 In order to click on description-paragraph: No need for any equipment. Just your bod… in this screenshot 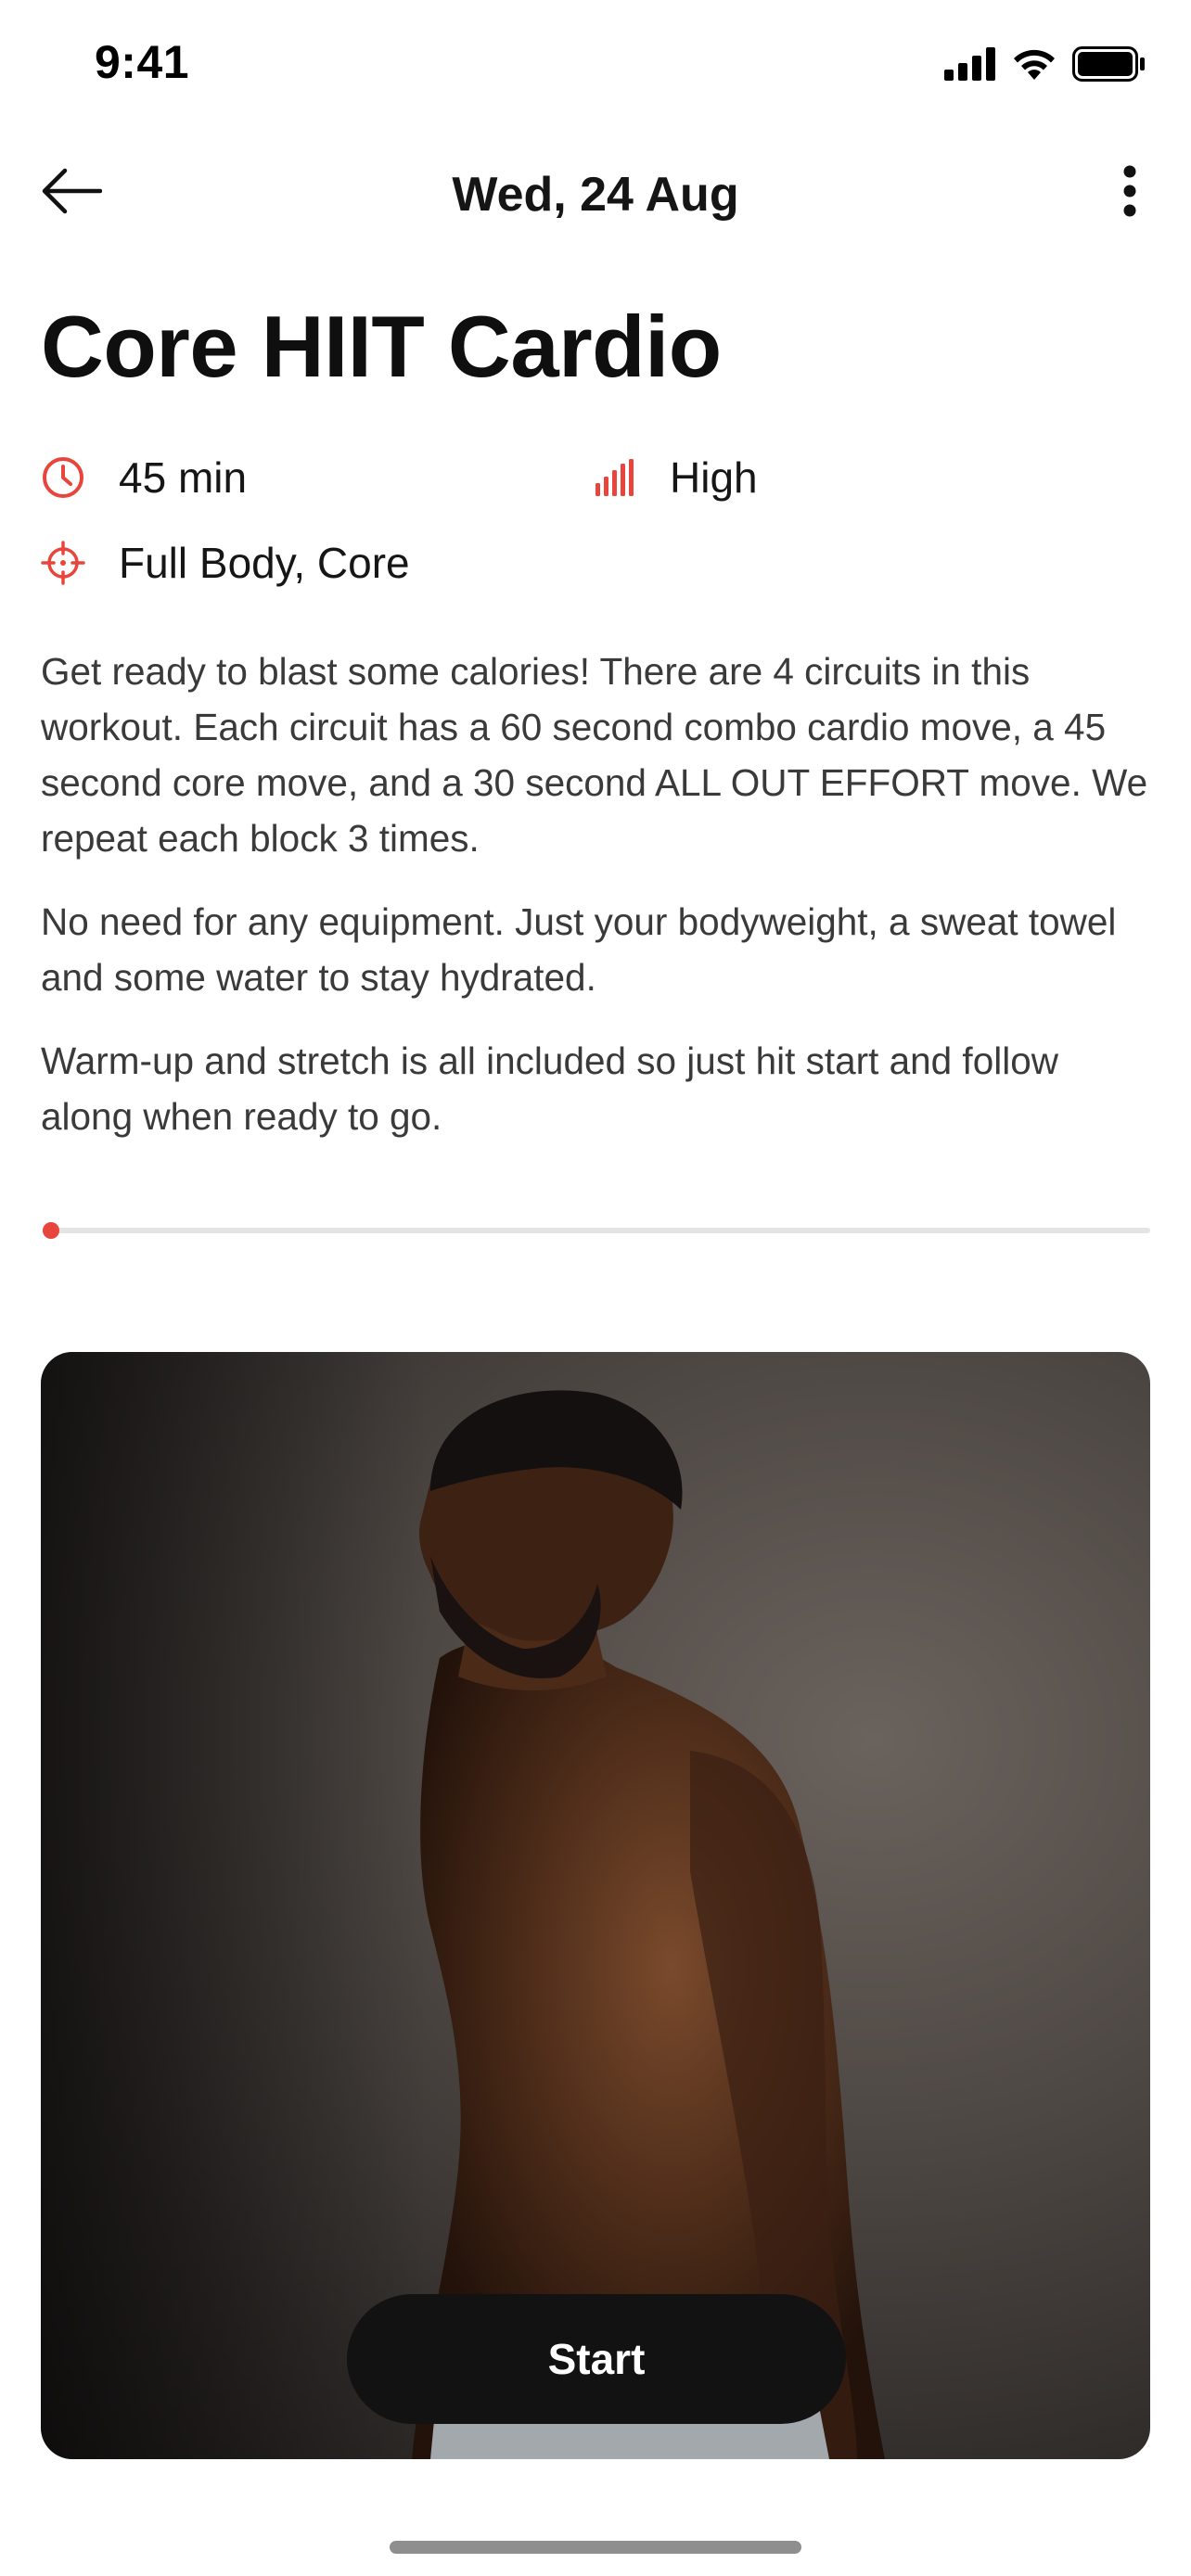, I will do `click(579, 950)`.